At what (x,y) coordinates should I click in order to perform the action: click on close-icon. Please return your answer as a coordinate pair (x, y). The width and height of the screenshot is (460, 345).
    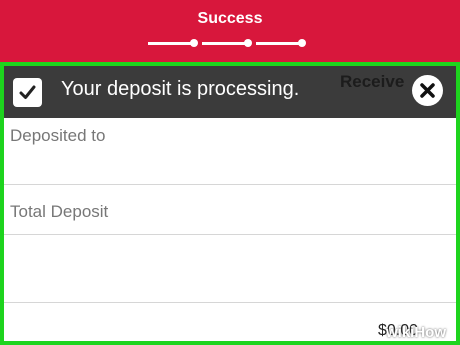
    Looking at the image, I should click on (427, 90).